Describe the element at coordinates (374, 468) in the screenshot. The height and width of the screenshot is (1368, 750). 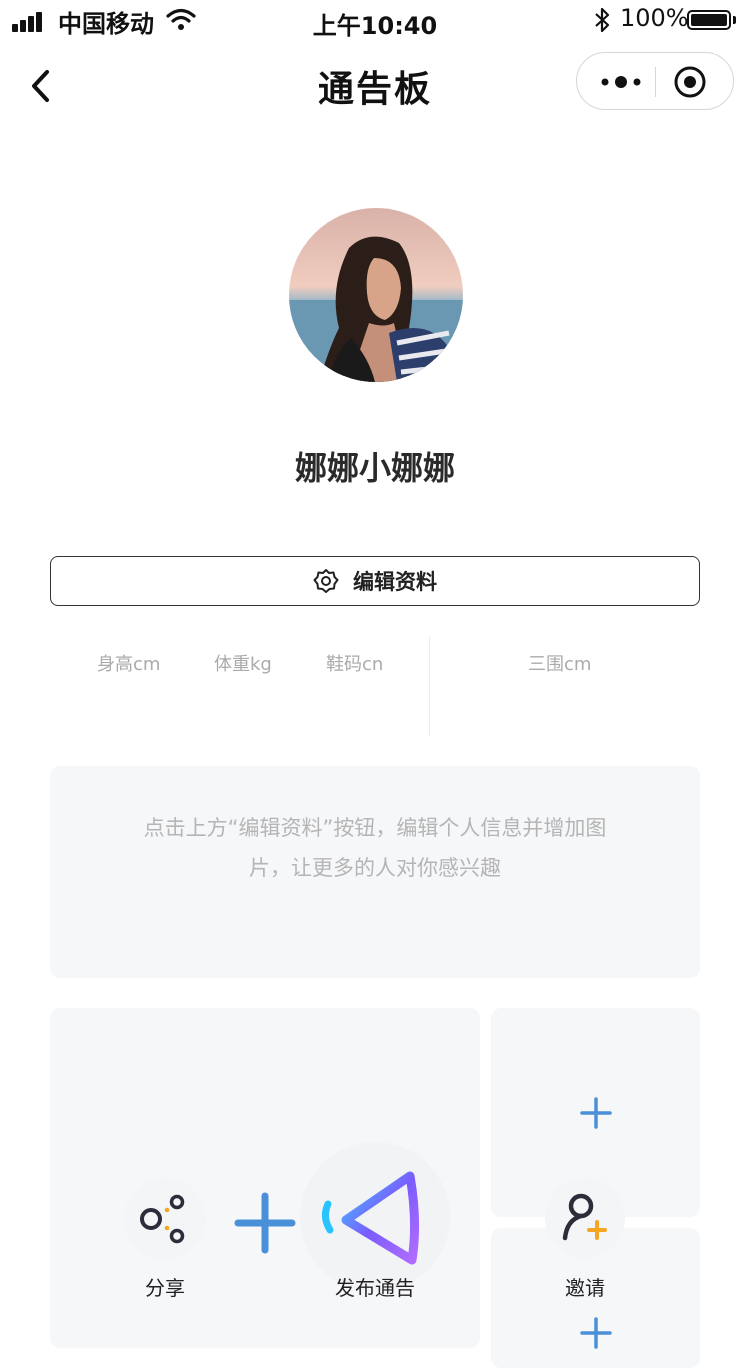
I see `username: 娜娜小娜娜` at that location.